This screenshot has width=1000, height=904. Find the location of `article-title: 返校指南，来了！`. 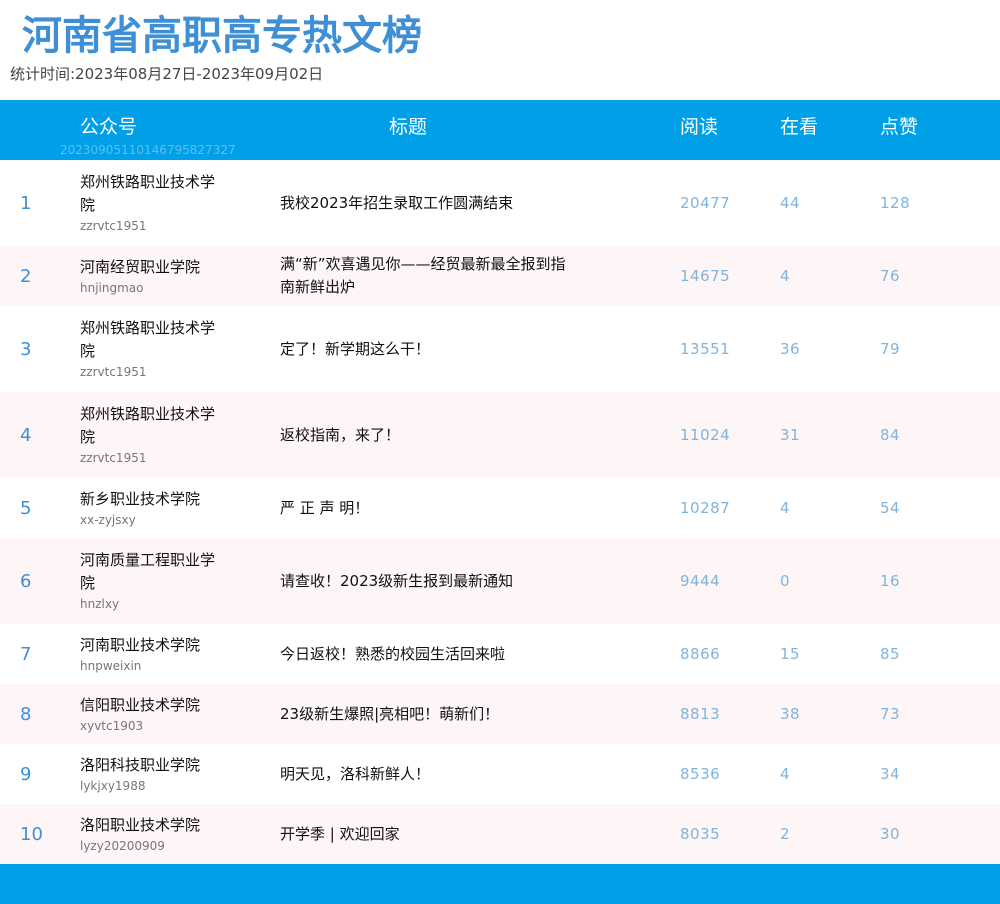

article-title: 返校指南，来了！ is located at coordinates (435, 435).